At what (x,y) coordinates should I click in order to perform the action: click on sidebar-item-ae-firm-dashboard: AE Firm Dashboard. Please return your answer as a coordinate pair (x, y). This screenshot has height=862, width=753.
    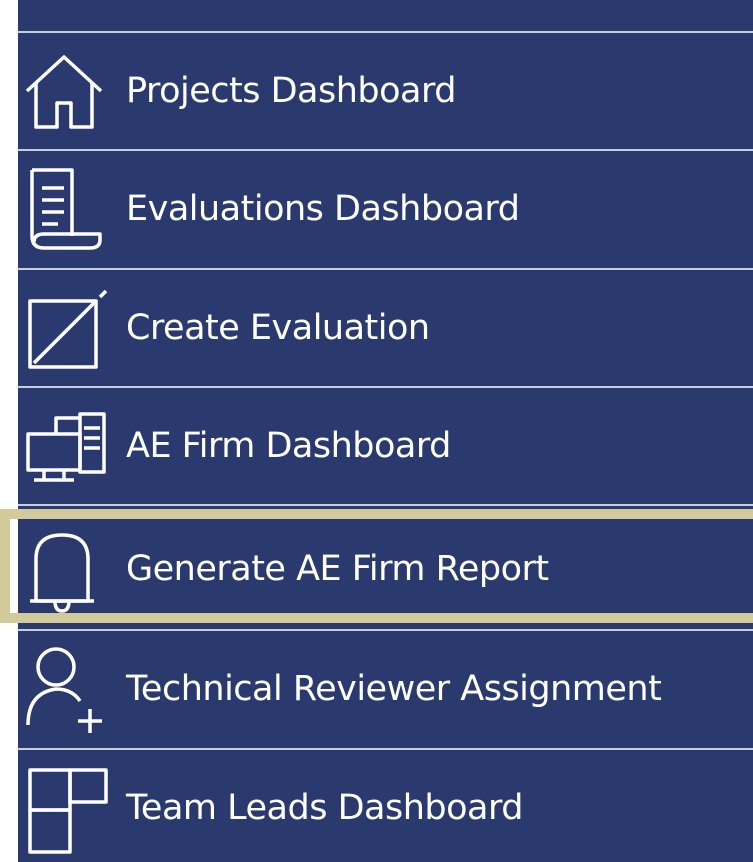
    Looking at the image, I should click on (385, 446).